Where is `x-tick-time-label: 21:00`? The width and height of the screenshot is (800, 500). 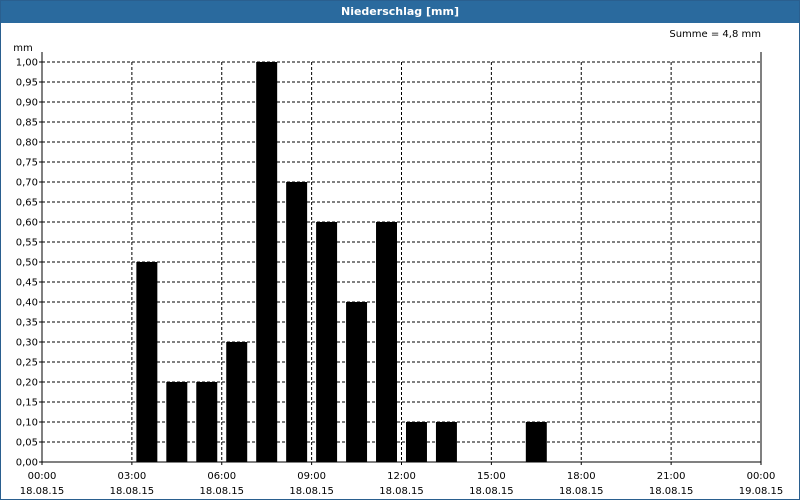 x-tick-time-label: 21:00 is located at coordinates (671, 476).